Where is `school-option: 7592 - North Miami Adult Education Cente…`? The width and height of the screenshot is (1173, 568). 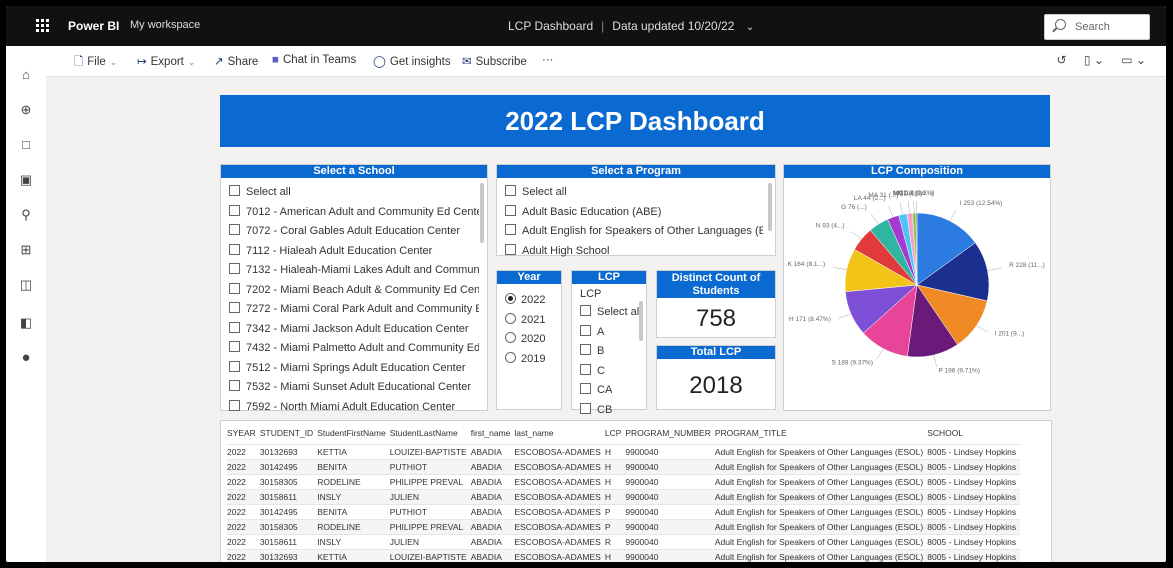
school-option: 7592 - North Miami Adult Education Cente… is located at coordinates (354, 406).